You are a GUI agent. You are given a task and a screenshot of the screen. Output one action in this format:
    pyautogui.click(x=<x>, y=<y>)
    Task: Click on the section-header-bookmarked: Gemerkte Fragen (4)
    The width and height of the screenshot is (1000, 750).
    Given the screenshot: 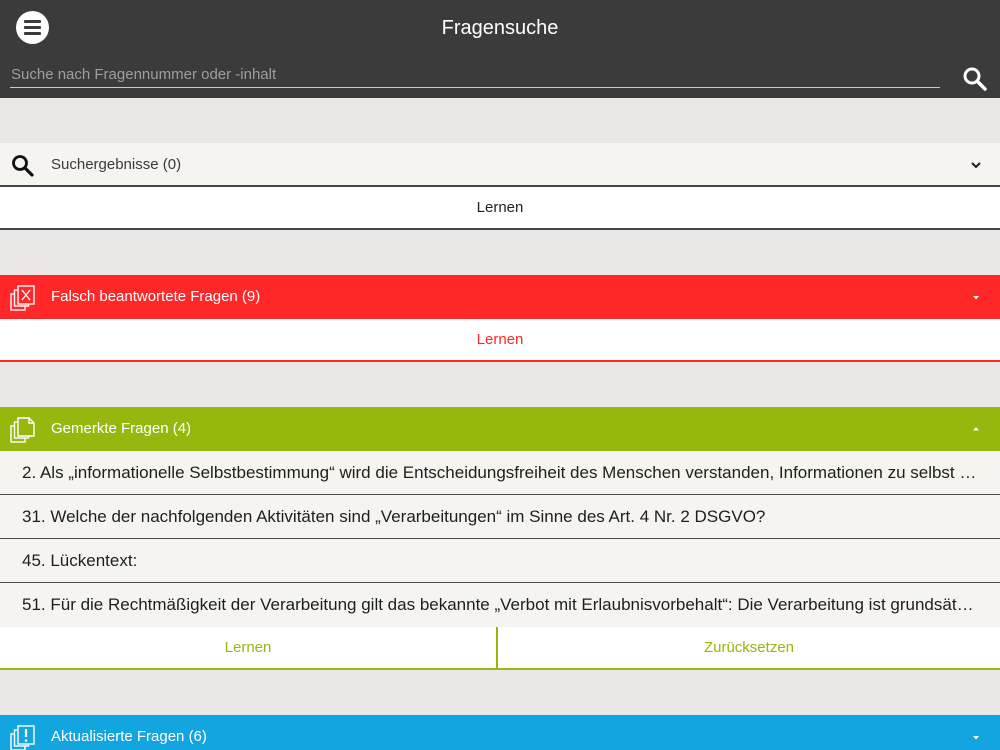 What is the action you would take?
    pyautogui.click(x=500, y=429)
    